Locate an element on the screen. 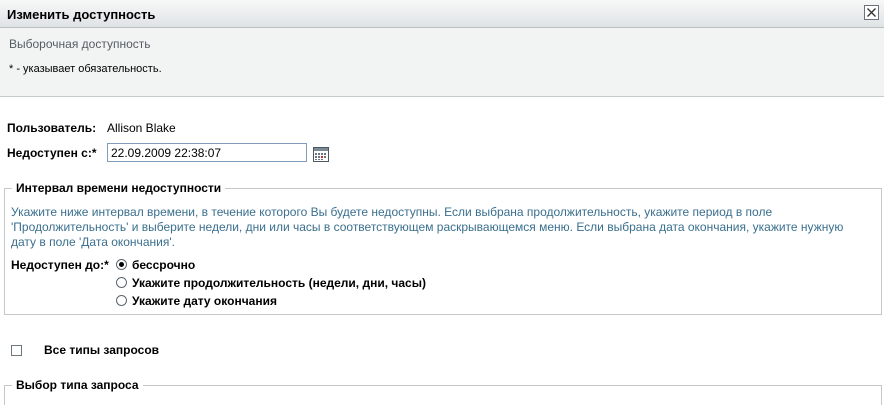 This screenshot has width=884, height=405. radio-end-date is located at coordinates (121, 300).